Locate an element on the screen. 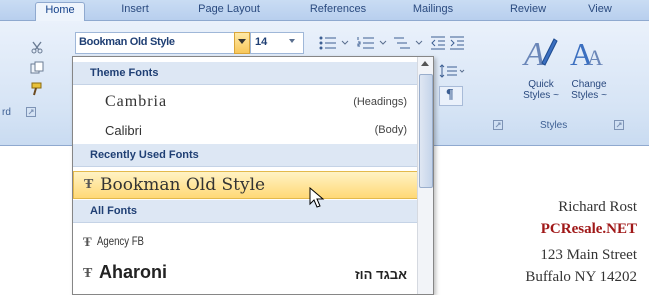  font-size-dropdown-icon is located at coordinates (292, 41).